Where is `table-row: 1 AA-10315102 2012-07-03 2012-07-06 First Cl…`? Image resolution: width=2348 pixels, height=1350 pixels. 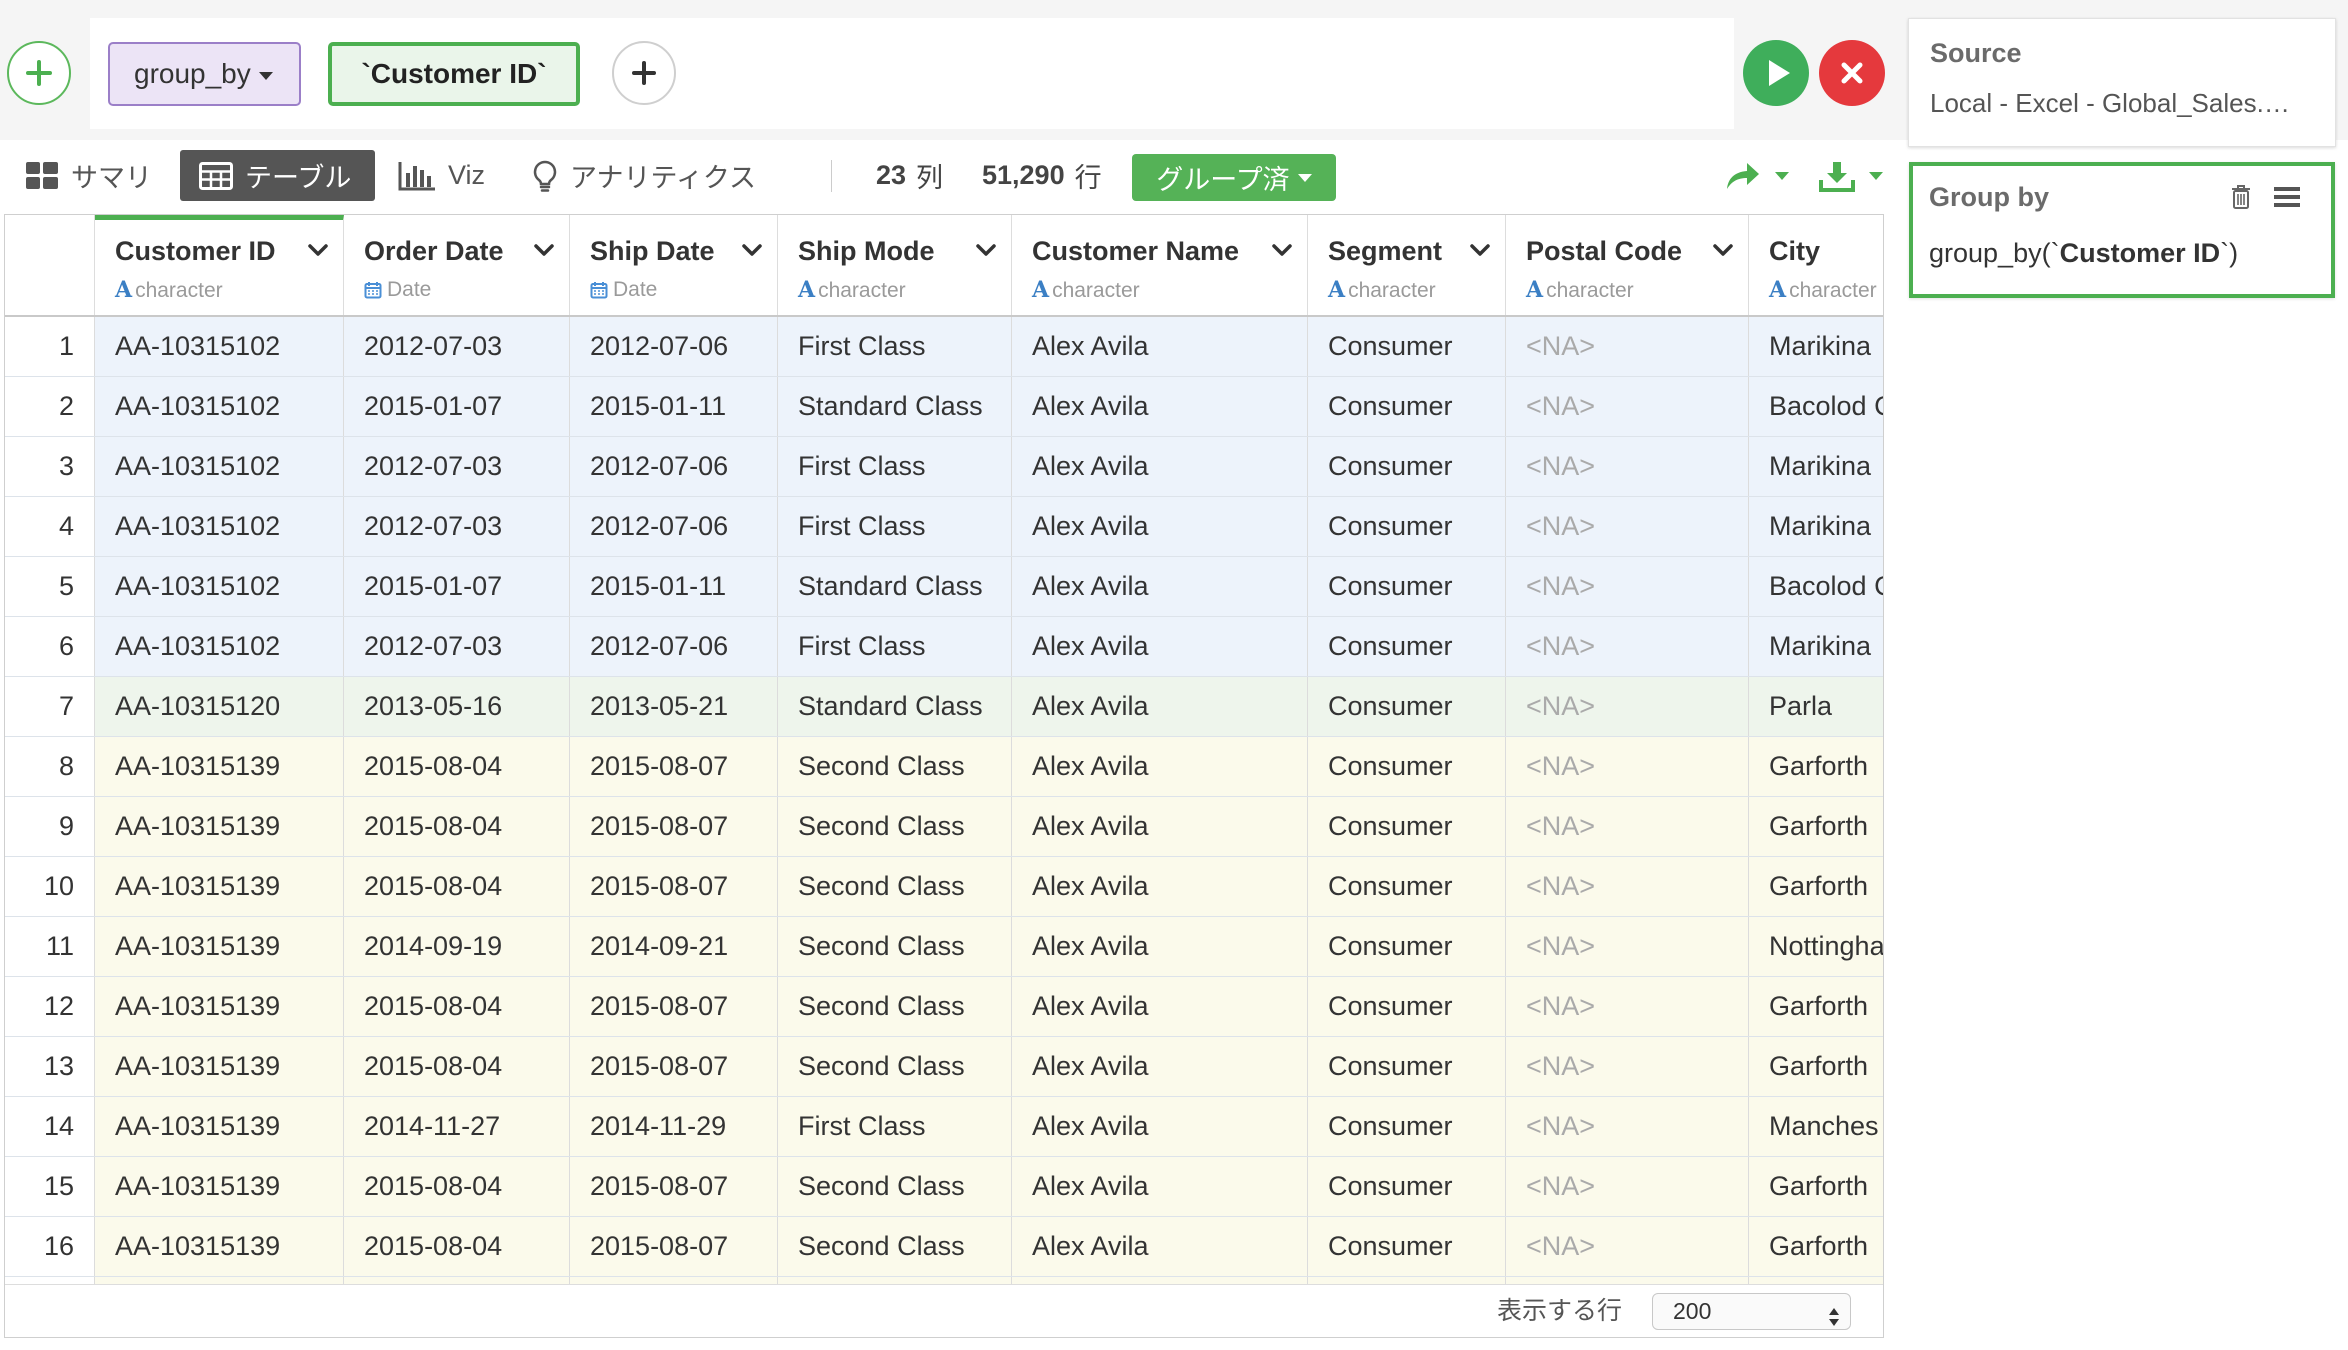 table-row: 1 AA-10315102 2012-07-03 2012-07-06 First Cl… is located at coordinates (944, 347).